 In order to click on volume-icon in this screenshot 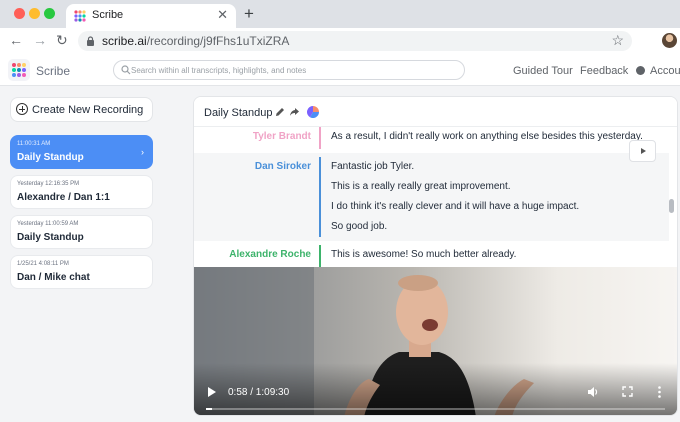, I will do `click(593, 392)`.